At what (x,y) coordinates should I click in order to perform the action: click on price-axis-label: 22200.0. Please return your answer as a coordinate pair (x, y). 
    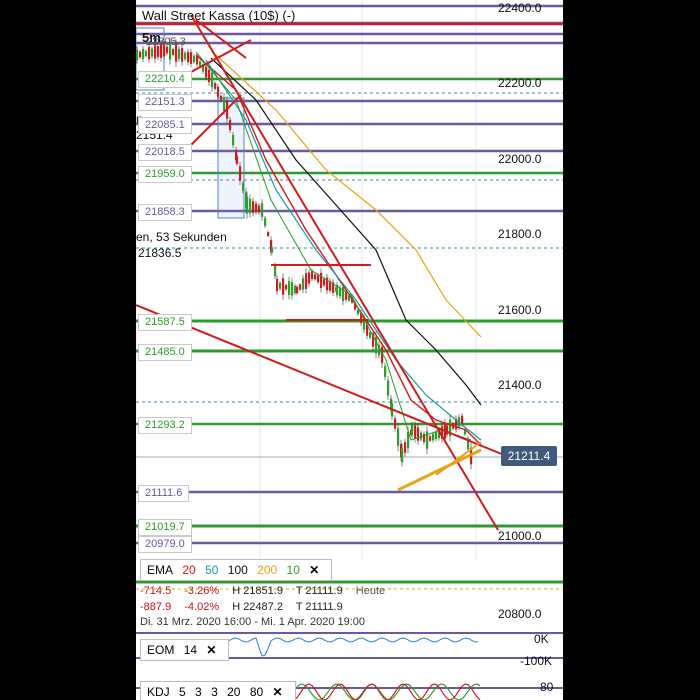
    Looking at the image, I should click on (520, 83).